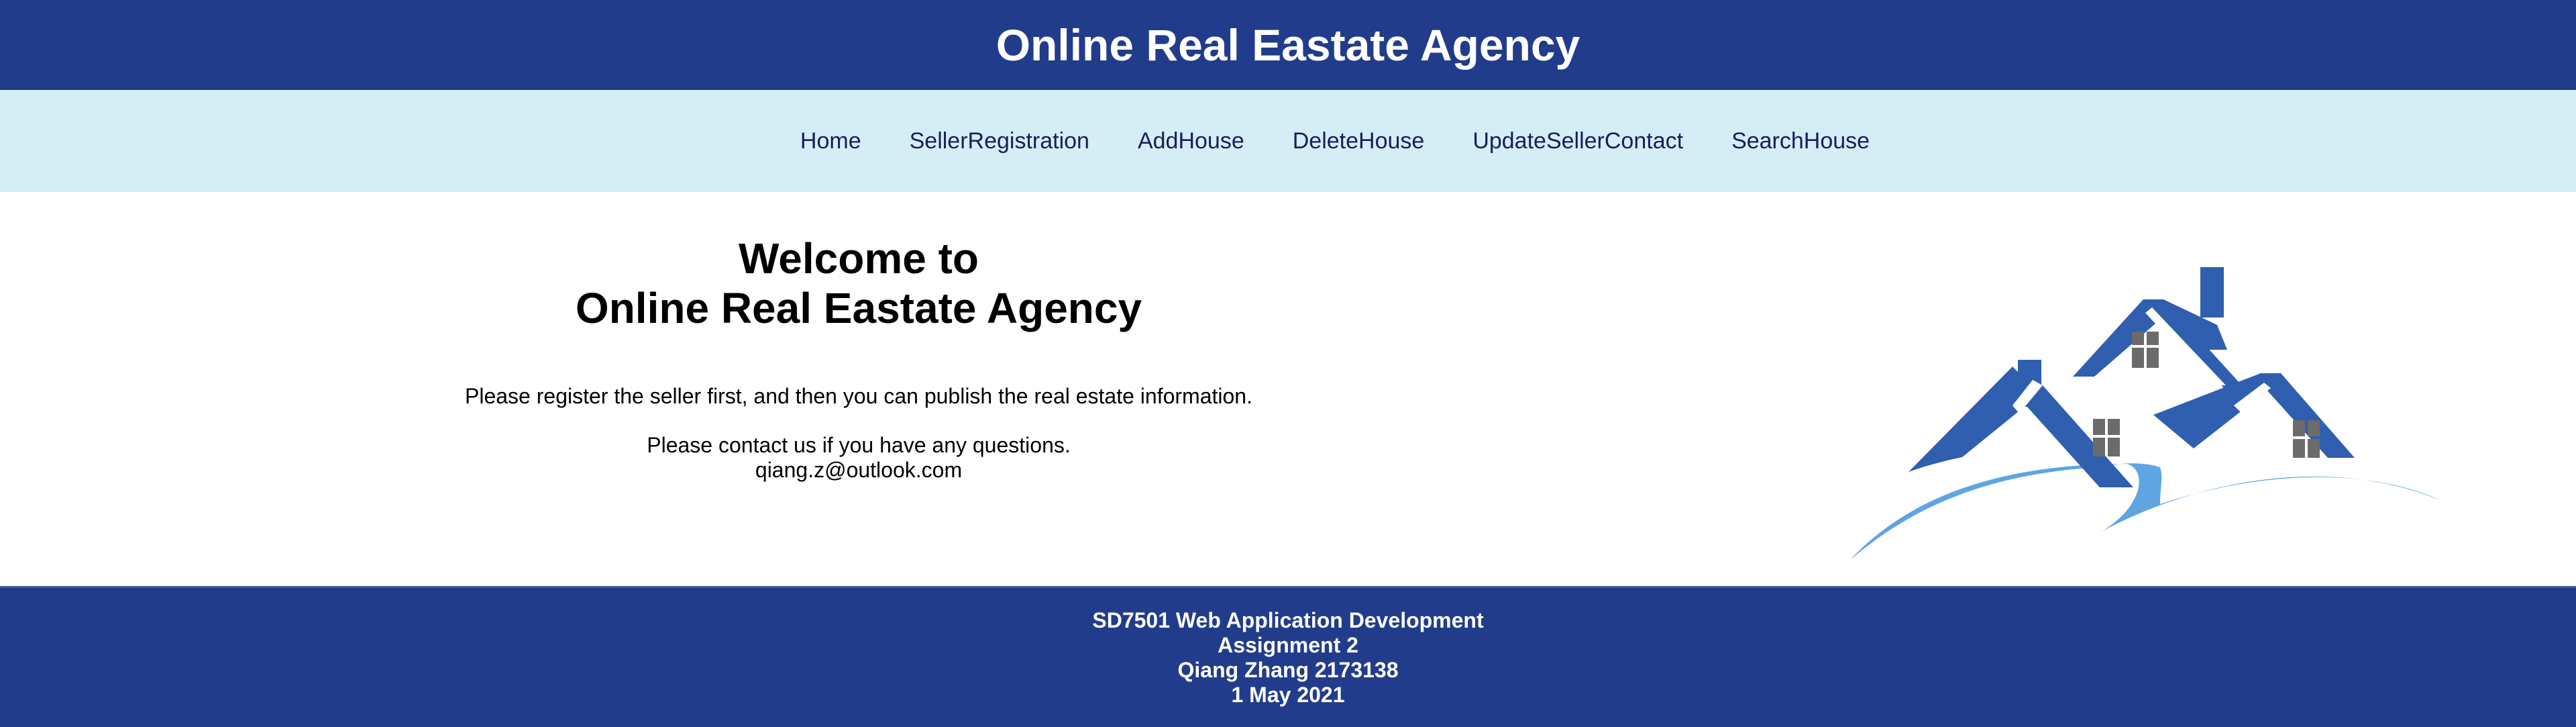 The image size is (2576, 727). I want to click on nav-link-search-house: SearchHouse, so click(1800, 141).